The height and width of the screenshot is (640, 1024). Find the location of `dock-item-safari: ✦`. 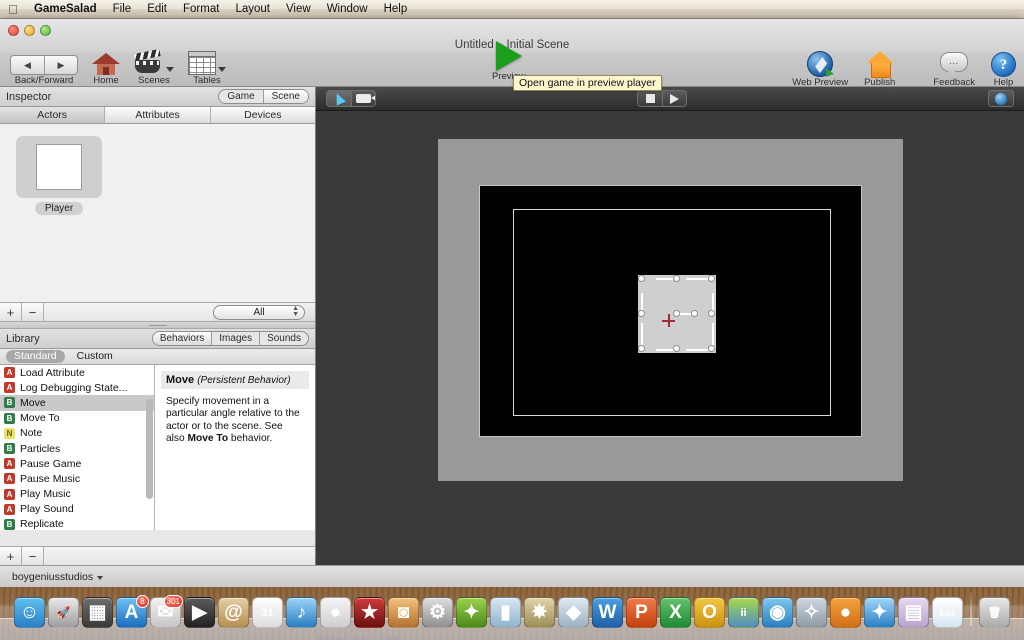

dock-item-safari: ✦ is located at coordinates (879, 612).